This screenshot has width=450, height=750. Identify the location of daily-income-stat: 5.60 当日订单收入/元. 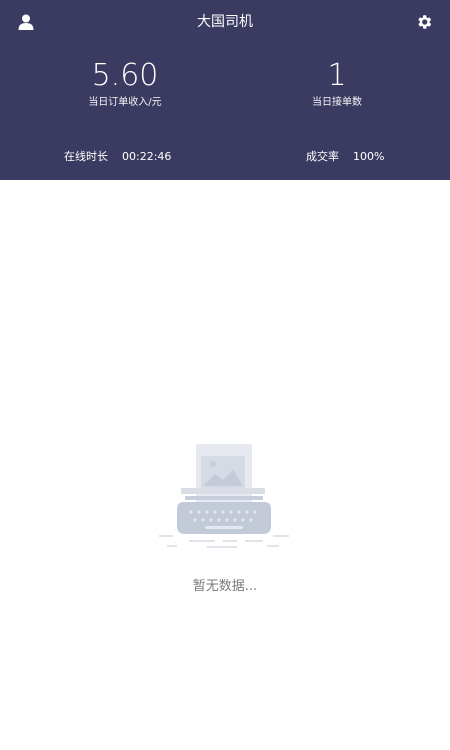
(125, 84).